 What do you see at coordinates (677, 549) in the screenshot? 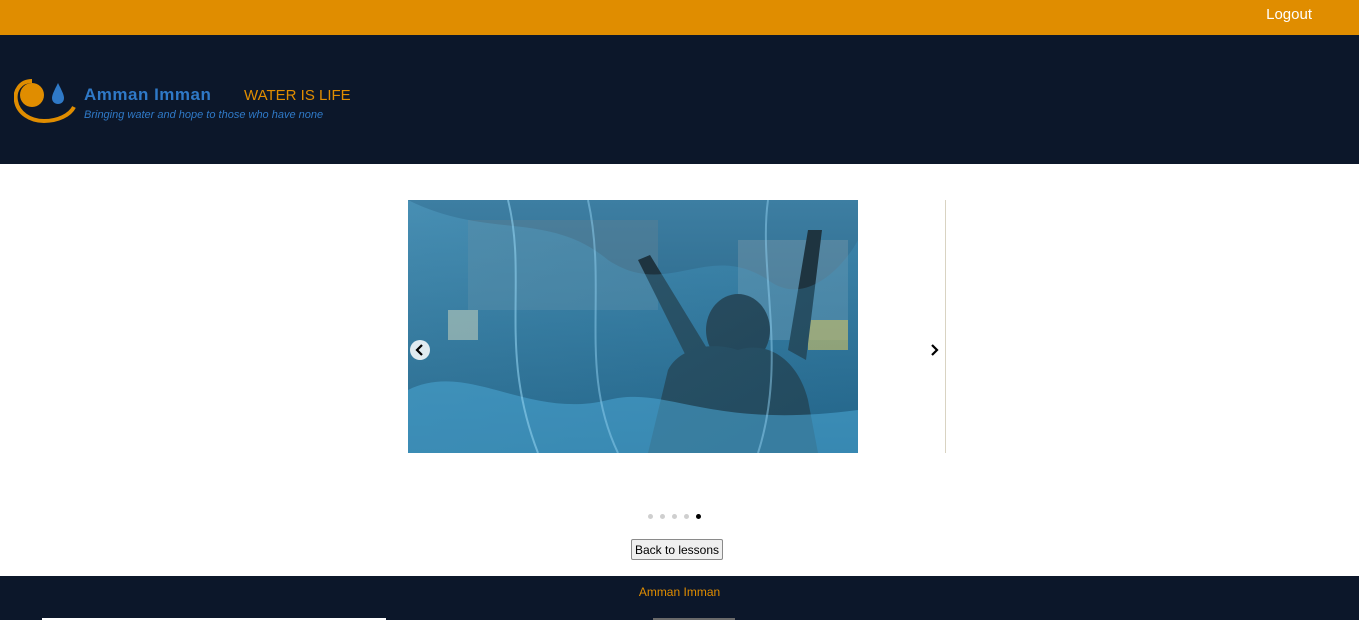
I see `back-to-lessons-button: Back to lessons` at bounding box center [677, 549].